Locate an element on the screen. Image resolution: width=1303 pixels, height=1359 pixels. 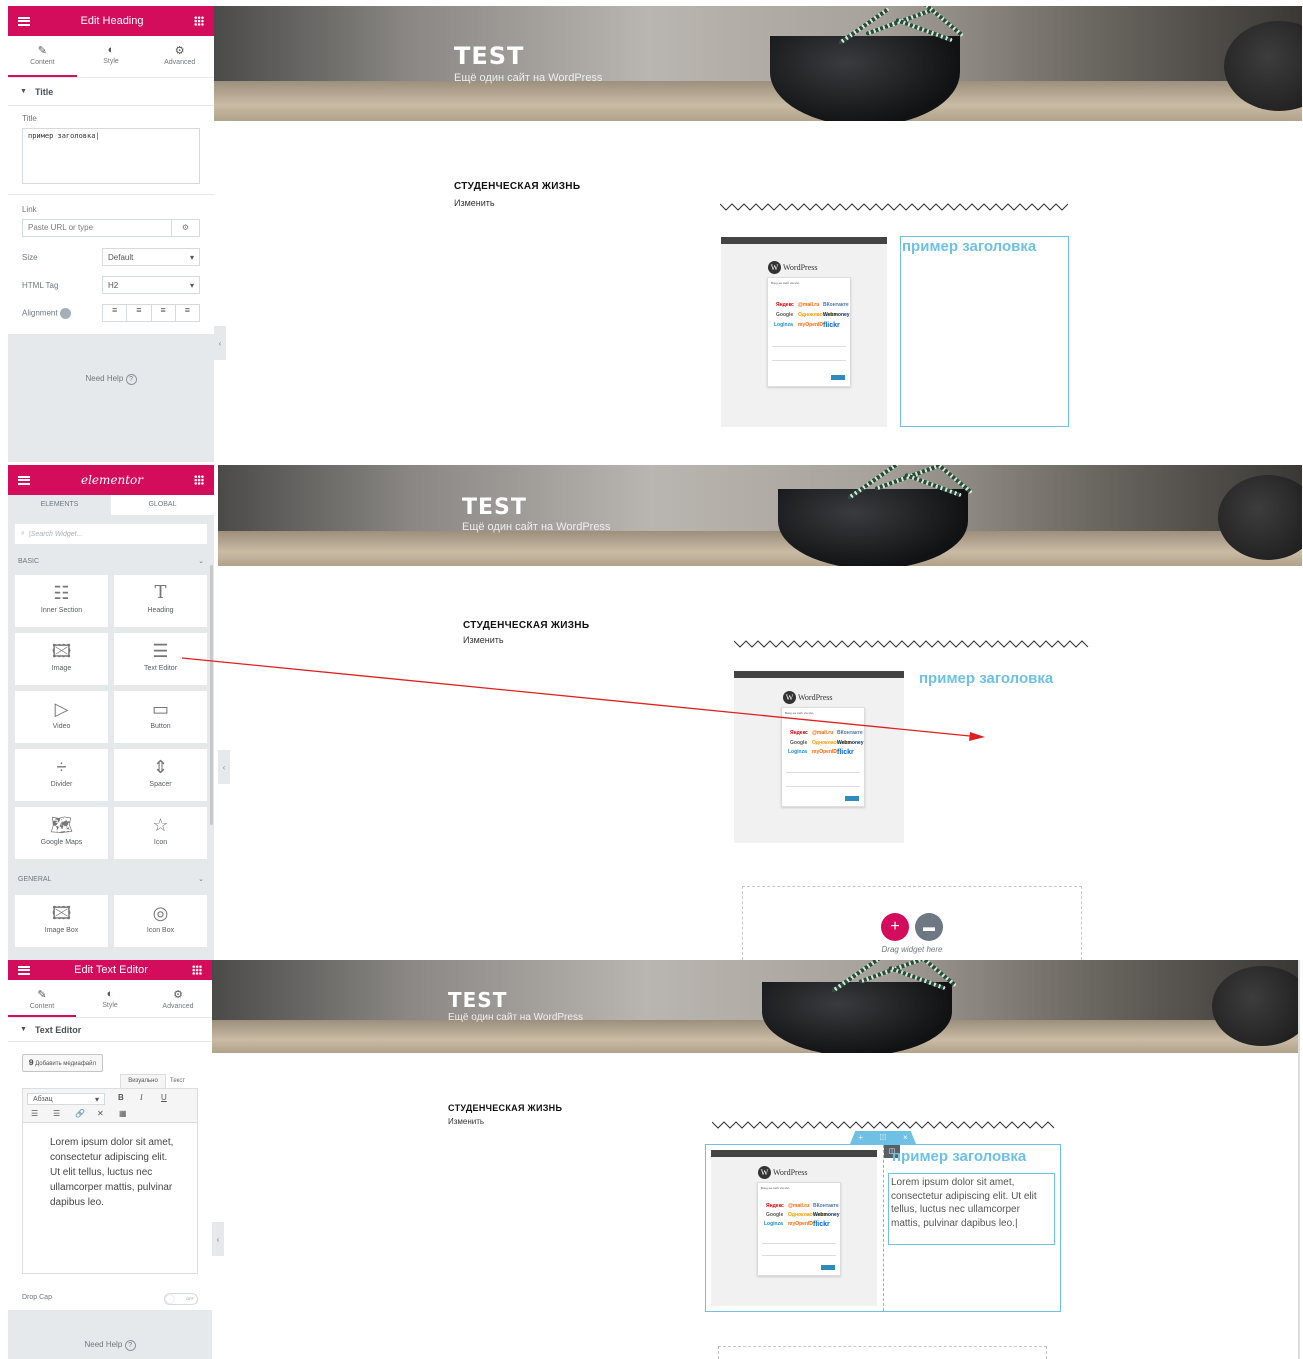
gear-icon: ⚙ is located at coordinates (178, 995).